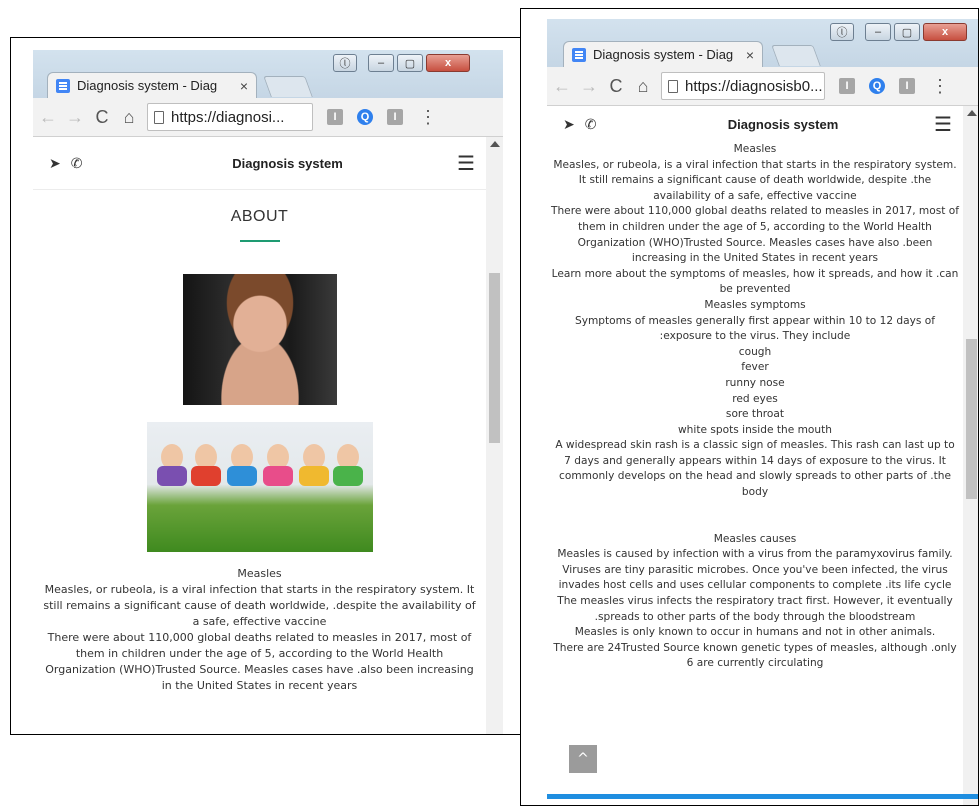  Describe the element at coordinates (259, 339) in the screenshot. I see `child-with-measles-photo` at that location.